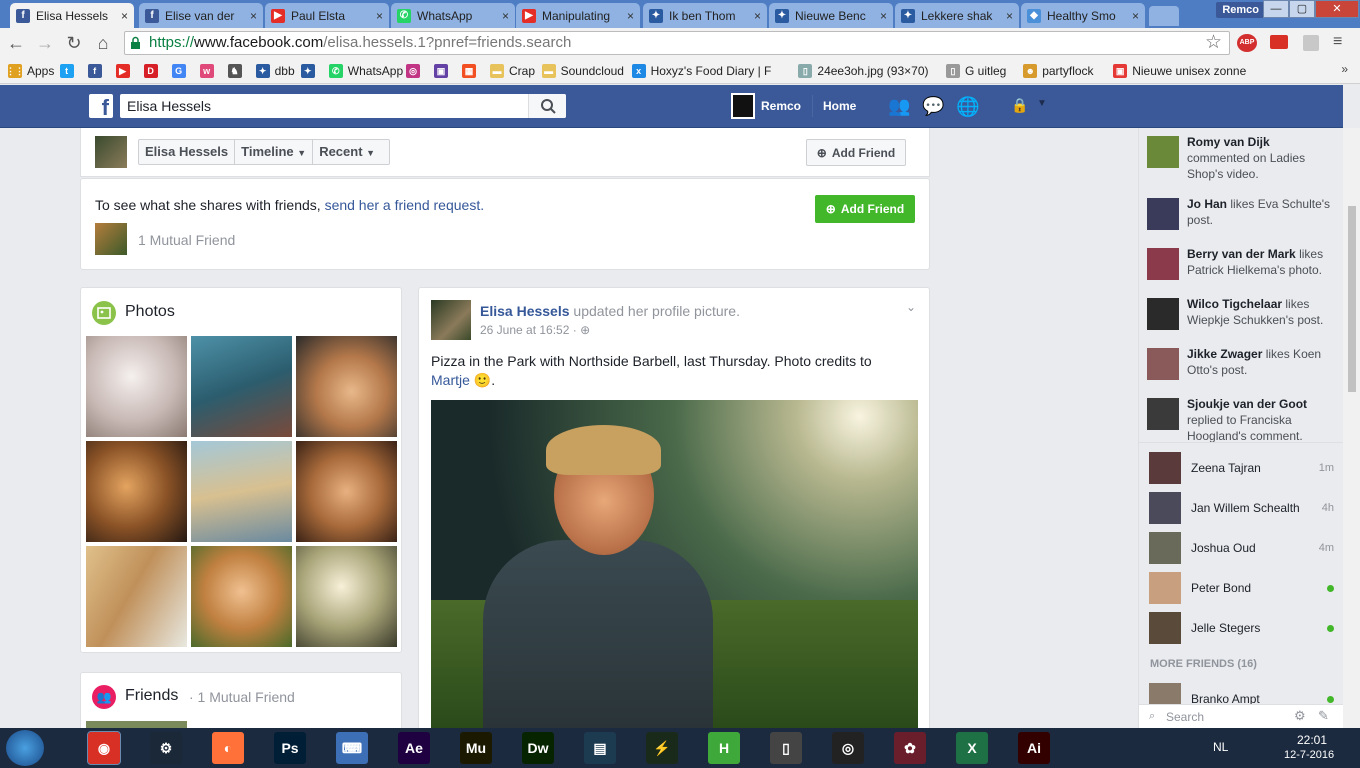 The width and height of the screenshot is (1360, 768). What do you see at coordinates (72, 15) in the screenshot?
I see `browser-tab: f Elisa Hessels ×` at bounding box center [72, 15].